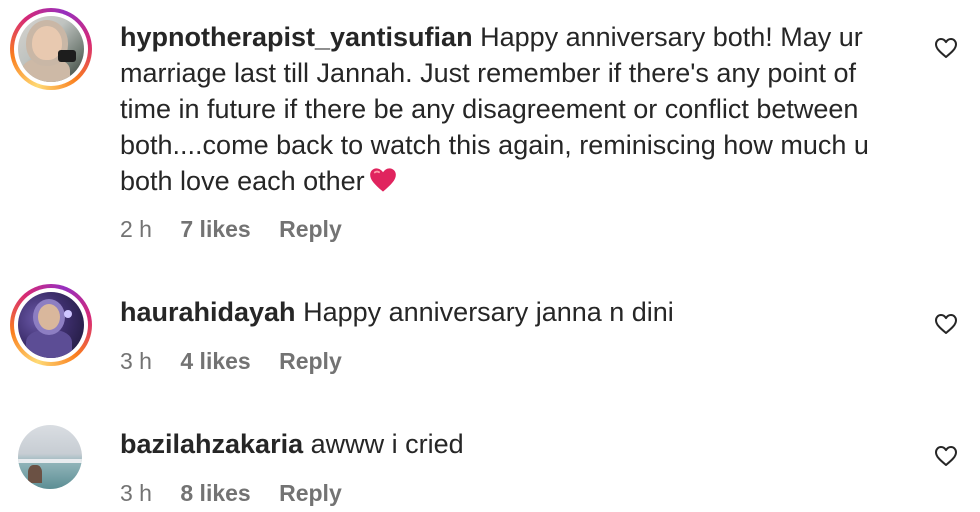 The image size is (980, 512). I want to click on comment-likes: 4 likes, so click(215, 361).